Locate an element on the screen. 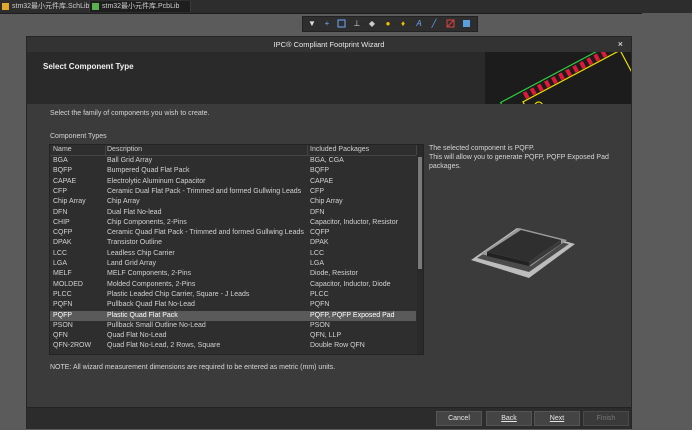 The width and height of the screenshot is (692, 430). next-button: Next is located at coordinates (557, 418).